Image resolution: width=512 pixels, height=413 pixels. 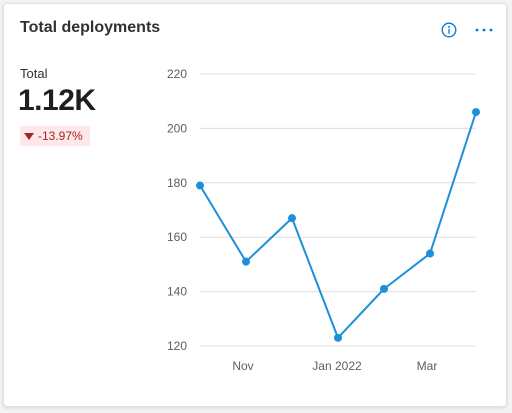 I want to click on x-tick-label: Mar, so click(x=427, y=366).